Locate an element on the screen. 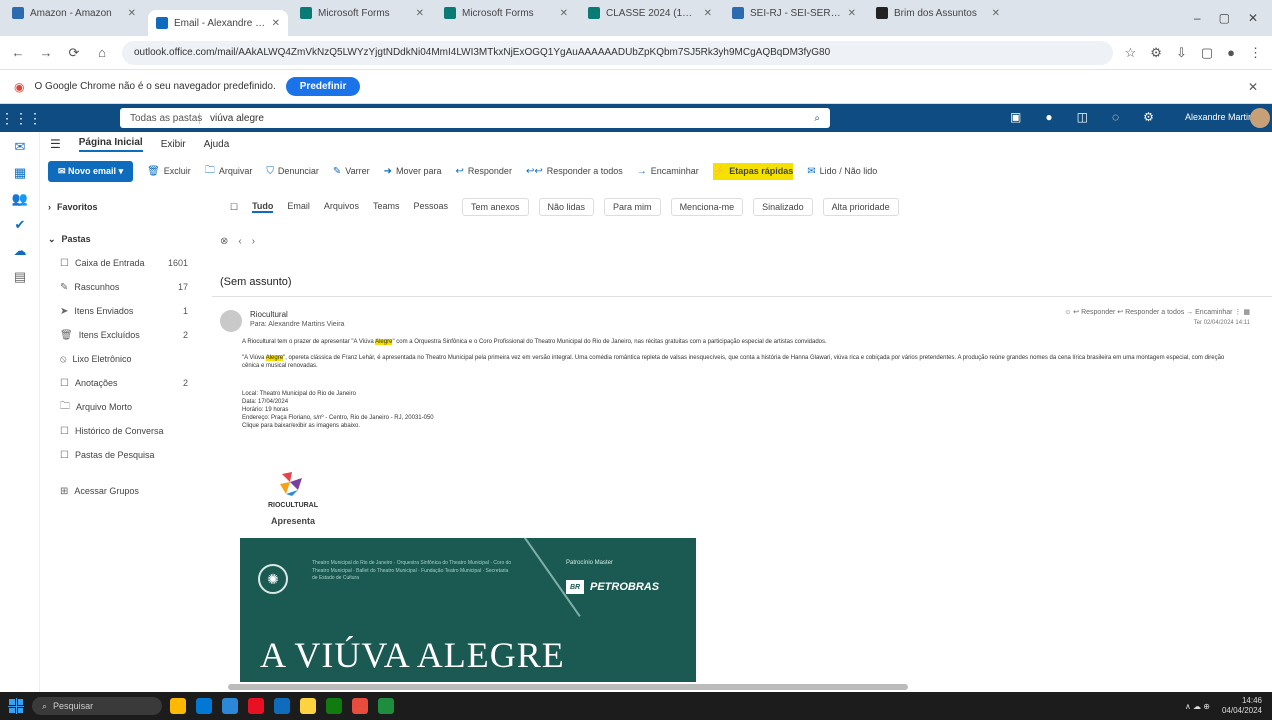 This screenshot has height=720, width=1272. search-box: Todas as pastas viúva alegre ⌕ is located at coordinates (475, 118).